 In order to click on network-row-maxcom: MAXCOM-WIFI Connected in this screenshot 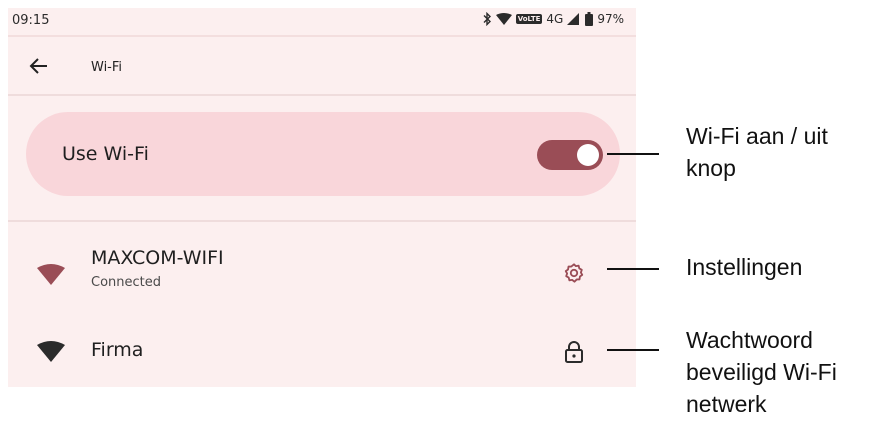, I will do `click(322, 268)`.